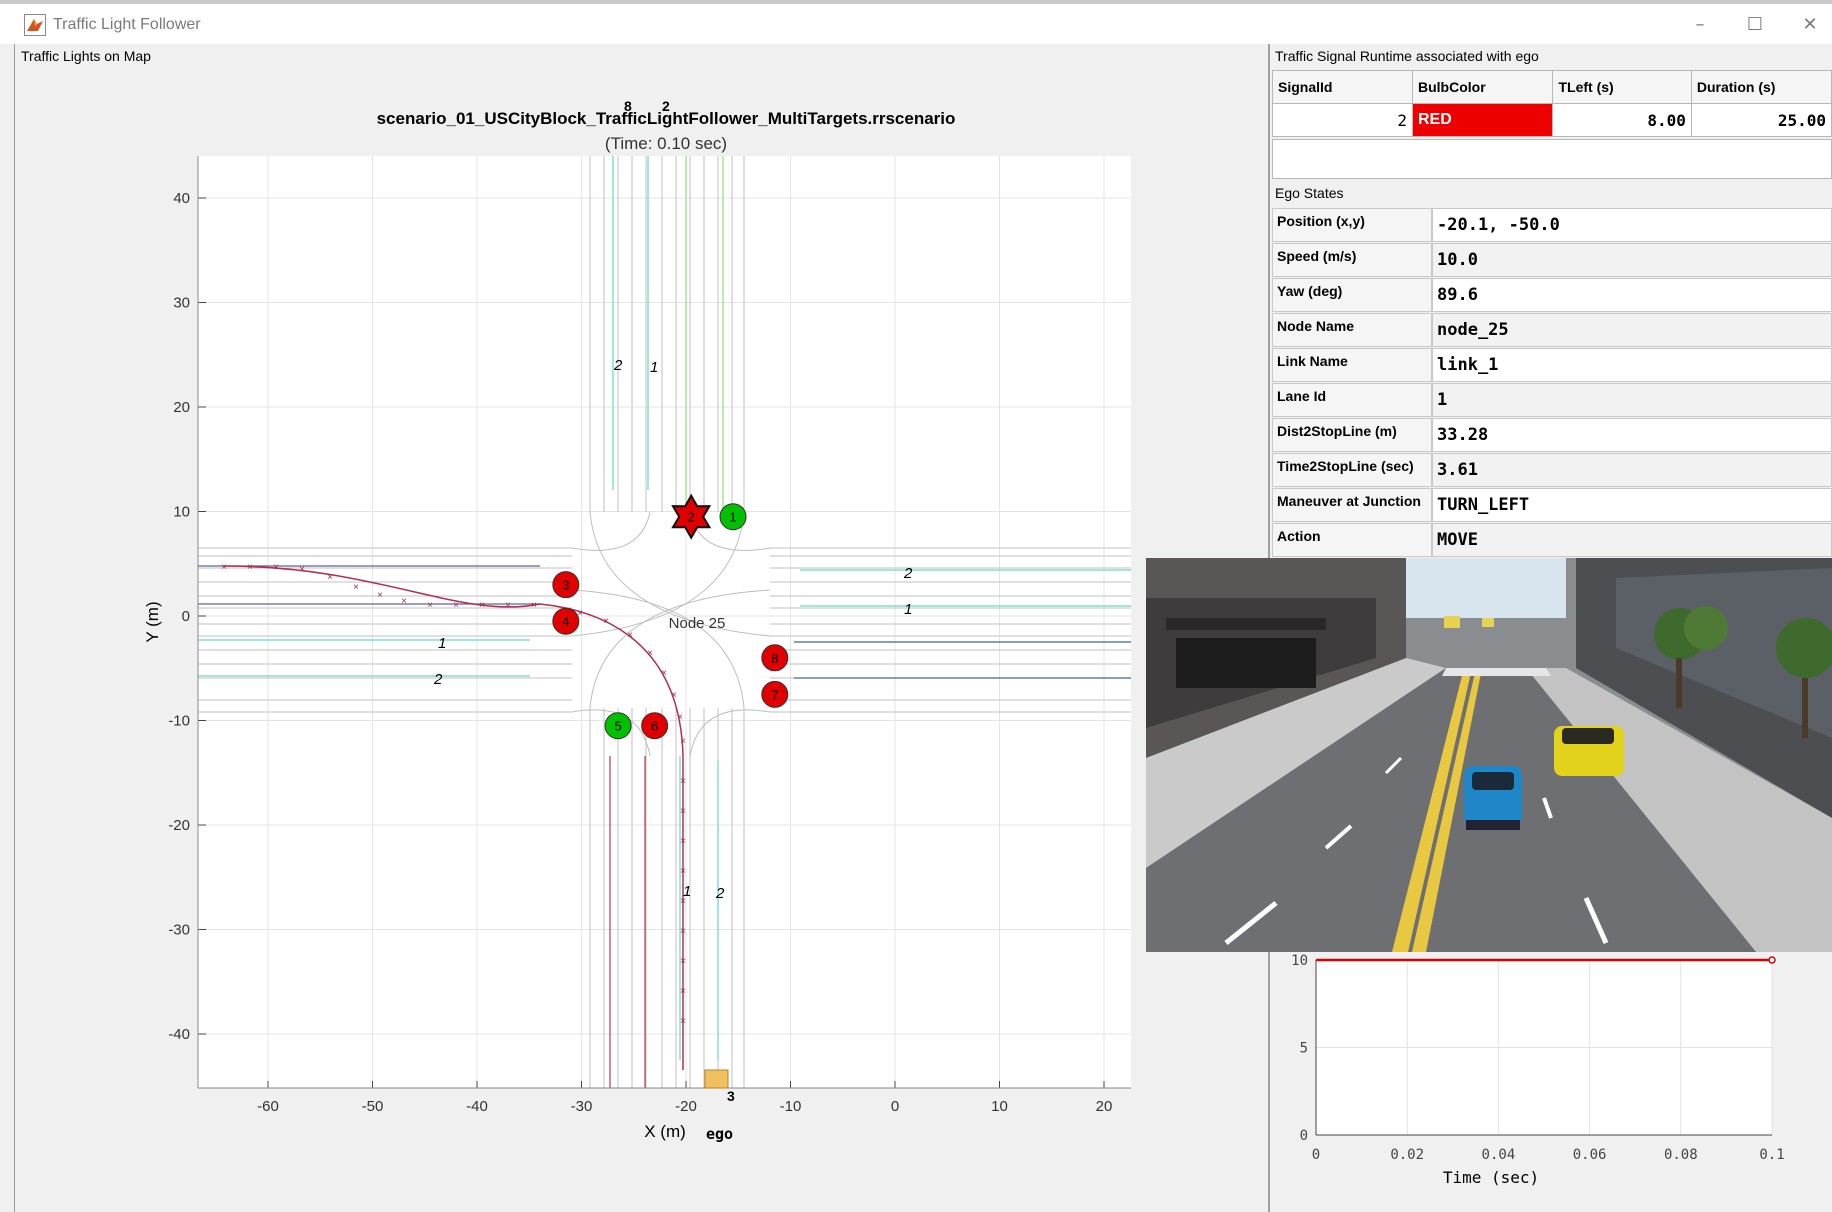 The width and height of the screenshot is (1832, 1212). Describe the element at coordinates (1632, 540) in the screenshot. I see `ego-state-value: MOVE` at that location.